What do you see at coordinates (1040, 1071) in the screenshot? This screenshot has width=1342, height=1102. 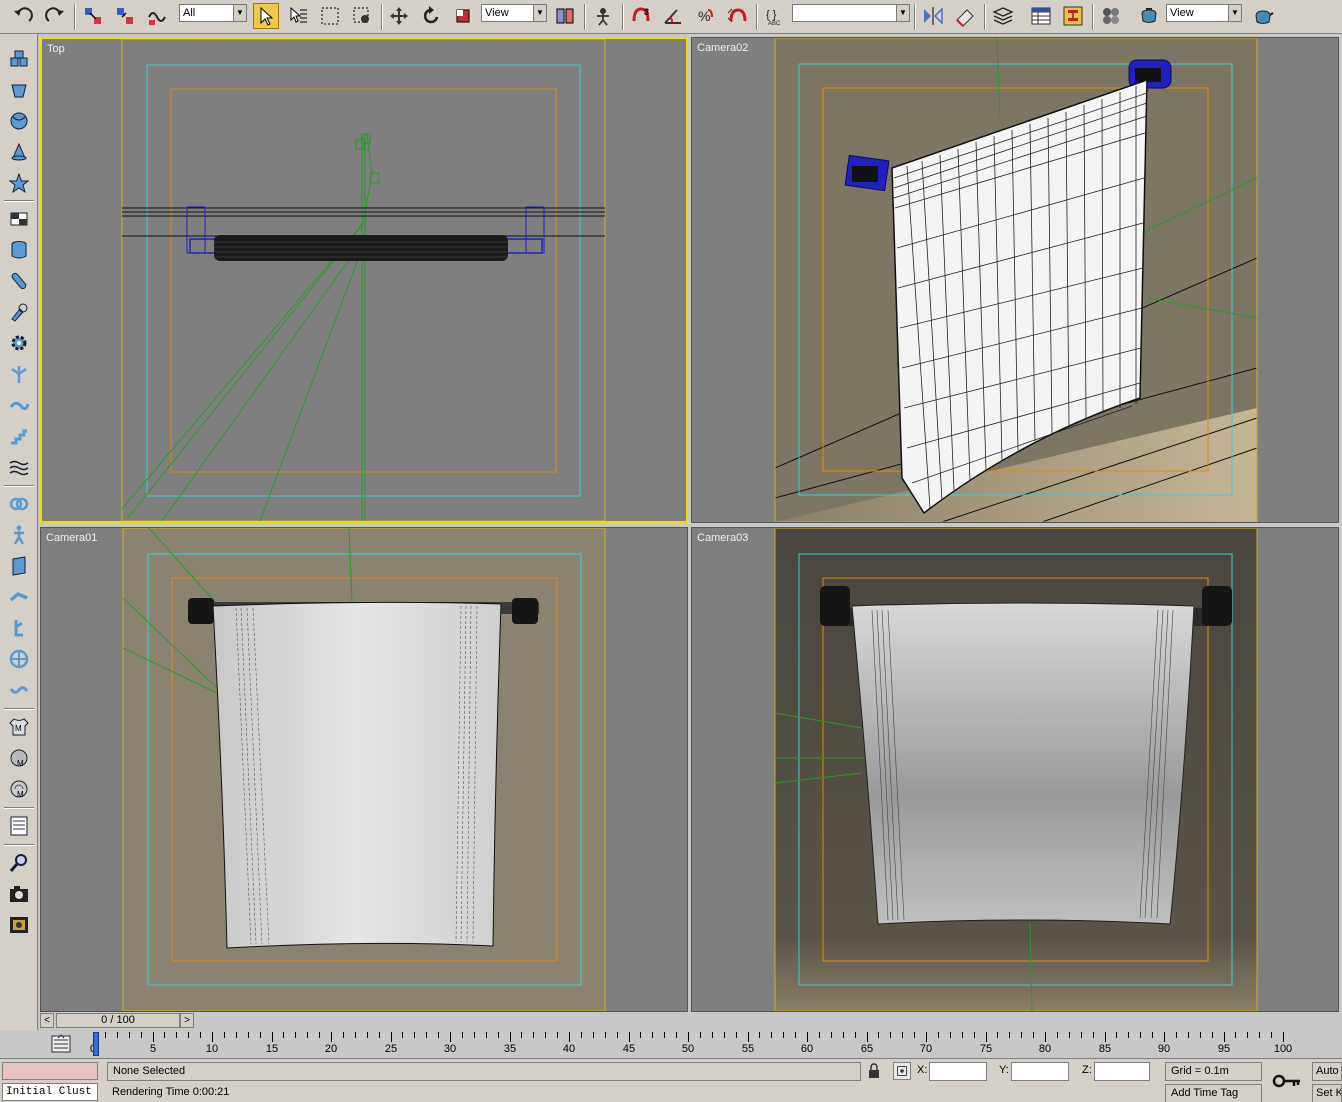 I see `y-coordinate-field` at bounding box center [1040, 1071].